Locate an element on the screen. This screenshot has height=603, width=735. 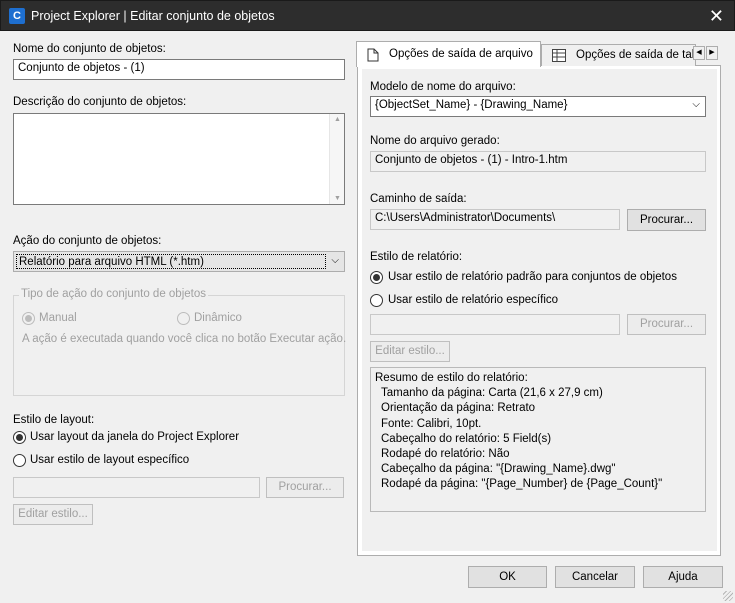
table-icon is located at coordinates (559, 55).